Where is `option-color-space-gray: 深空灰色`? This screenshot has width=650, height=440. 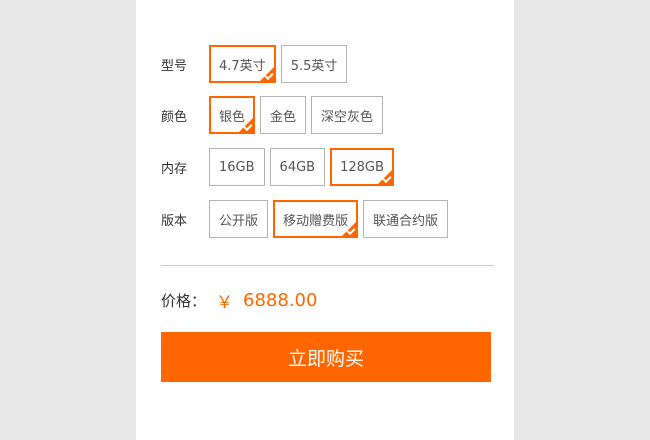
option-color-space-gray: 深空灰色 is located at coordinates (347, 115).